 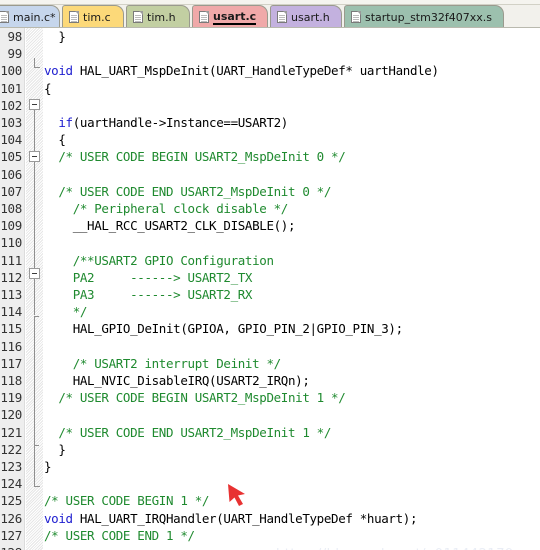 What do you see at coordinates (66, 311) in the screenshot?
I see `code-text: */` at bounding box center [66, 311].